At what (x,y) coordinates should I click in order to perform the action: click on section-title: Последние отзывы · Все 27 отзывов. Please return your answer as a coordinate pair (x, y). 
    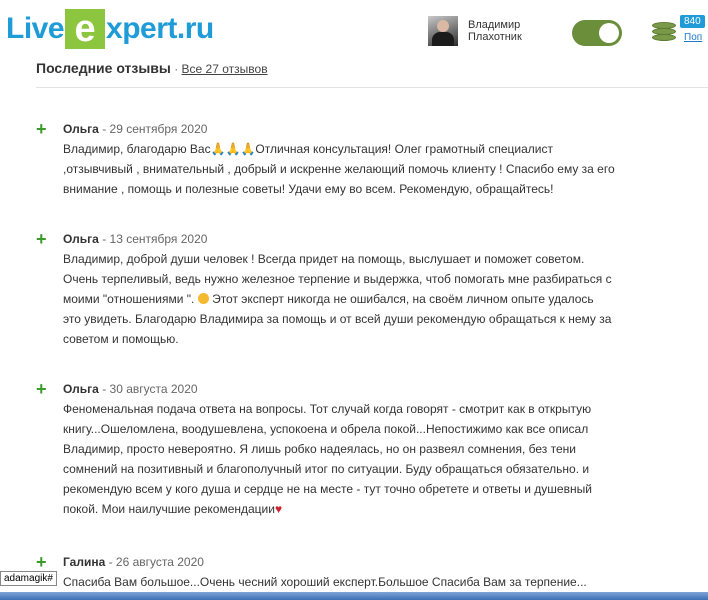
    Looking at the image, I should click on (152, 68).